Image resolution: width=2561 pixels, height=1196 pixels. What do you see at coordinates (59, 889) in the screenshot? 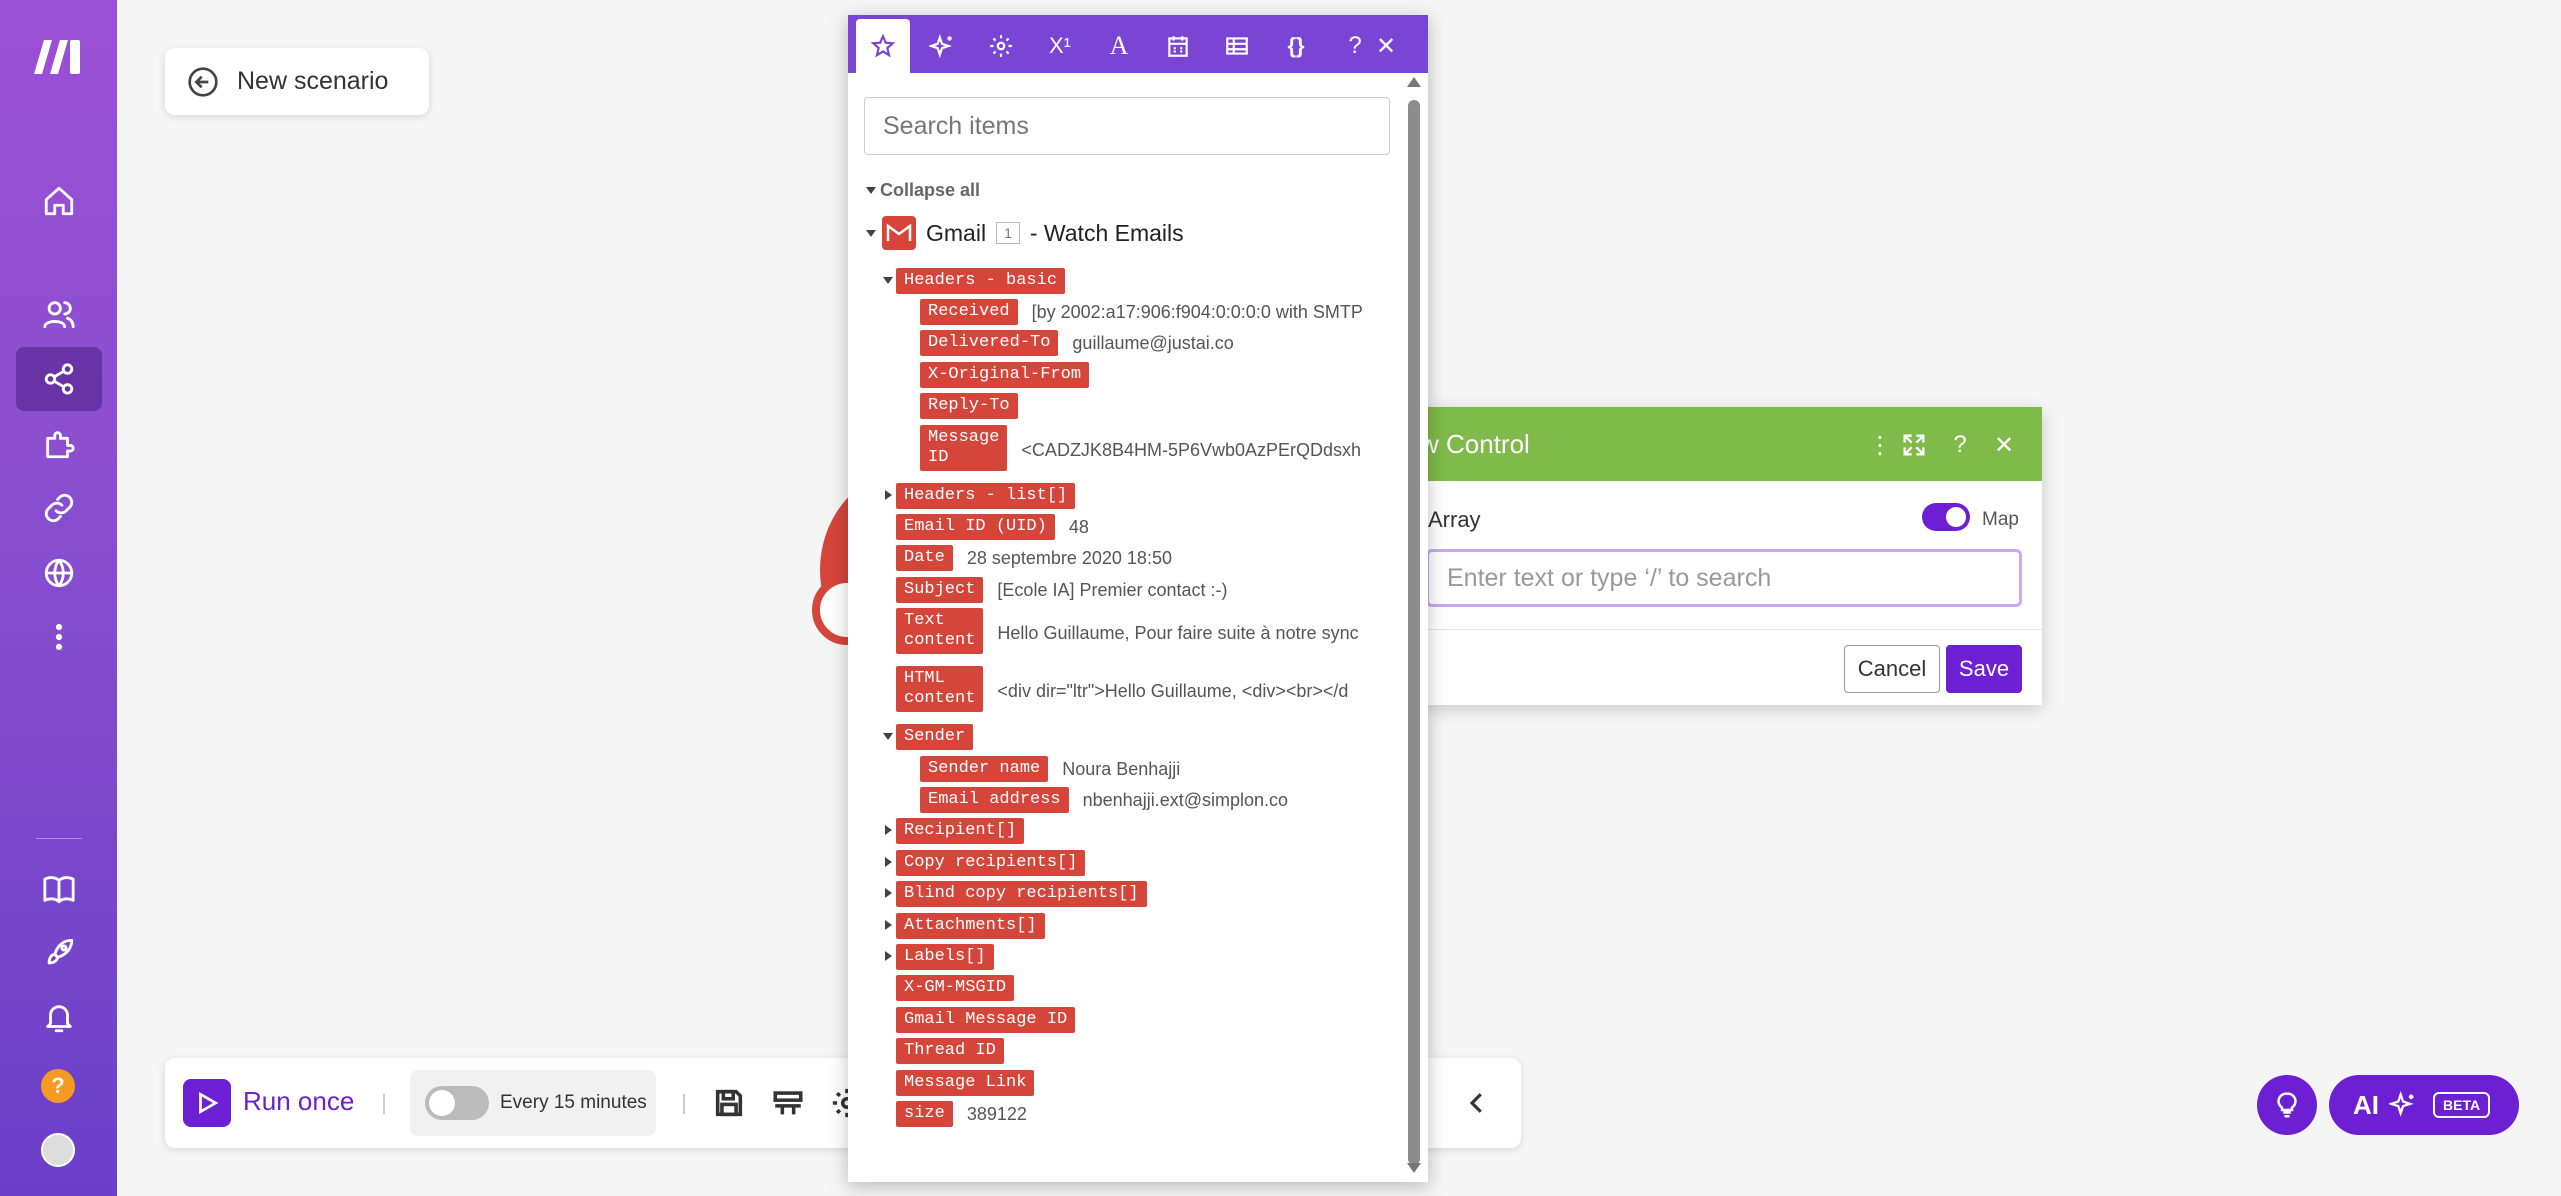
I see `sidebar-item-docs` at bounding box center [59, 889].